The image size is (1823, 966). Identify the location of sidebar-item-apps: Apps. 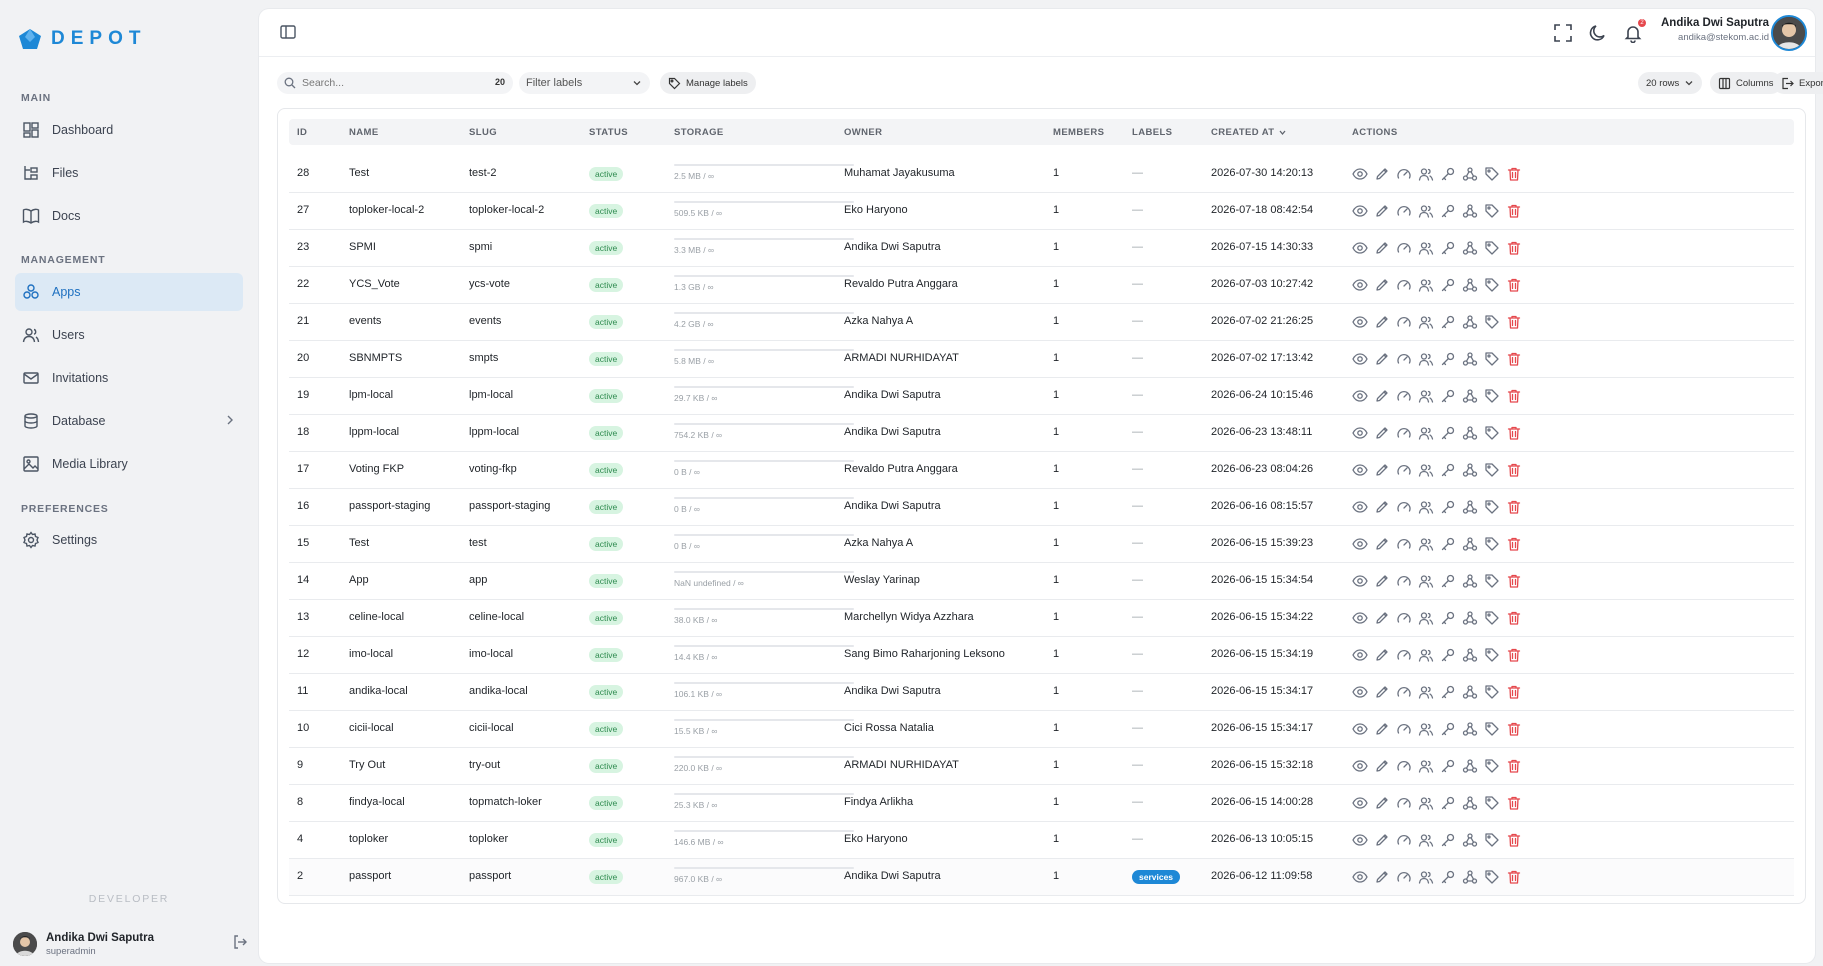
(129, 292).